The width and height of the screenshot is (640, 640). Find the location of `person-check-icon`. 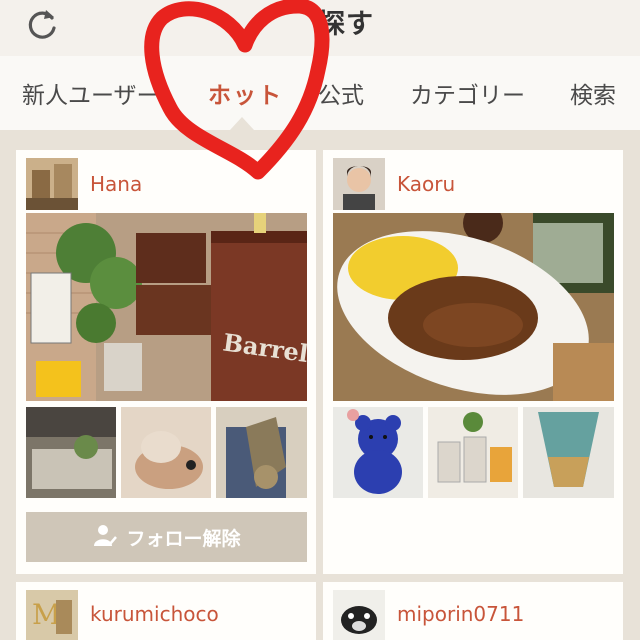

person-check-icon is located at coordinates (105, 537).